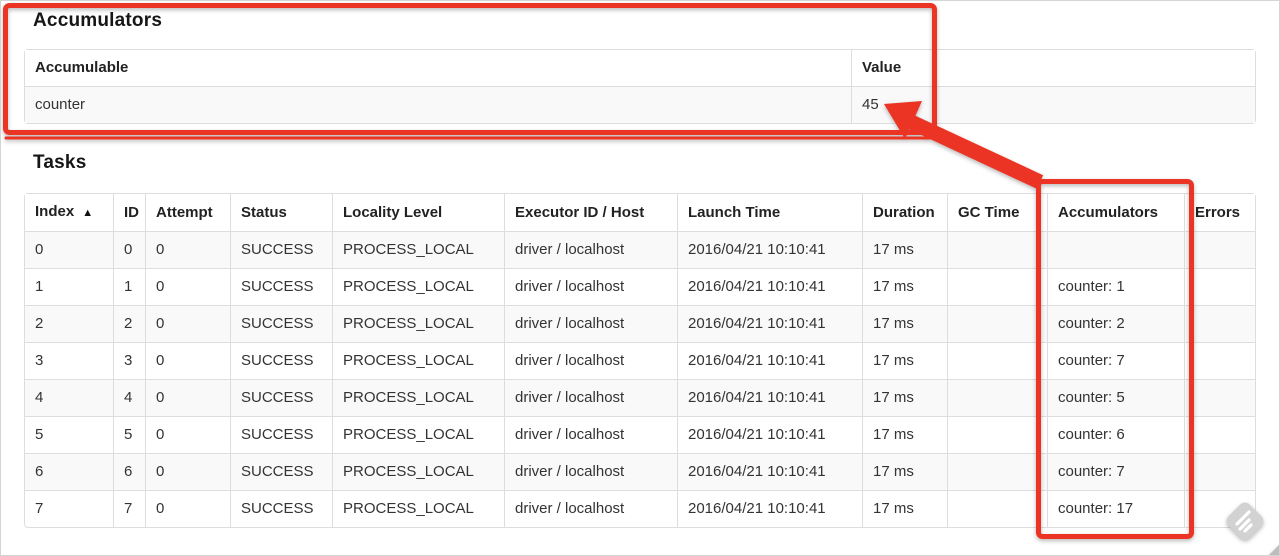 The height and width of the screenshot is (556, 1280). Describe the element at coordinates (60, 162) in the screenshot. I see `tasks-heading: Tasks` at that location.